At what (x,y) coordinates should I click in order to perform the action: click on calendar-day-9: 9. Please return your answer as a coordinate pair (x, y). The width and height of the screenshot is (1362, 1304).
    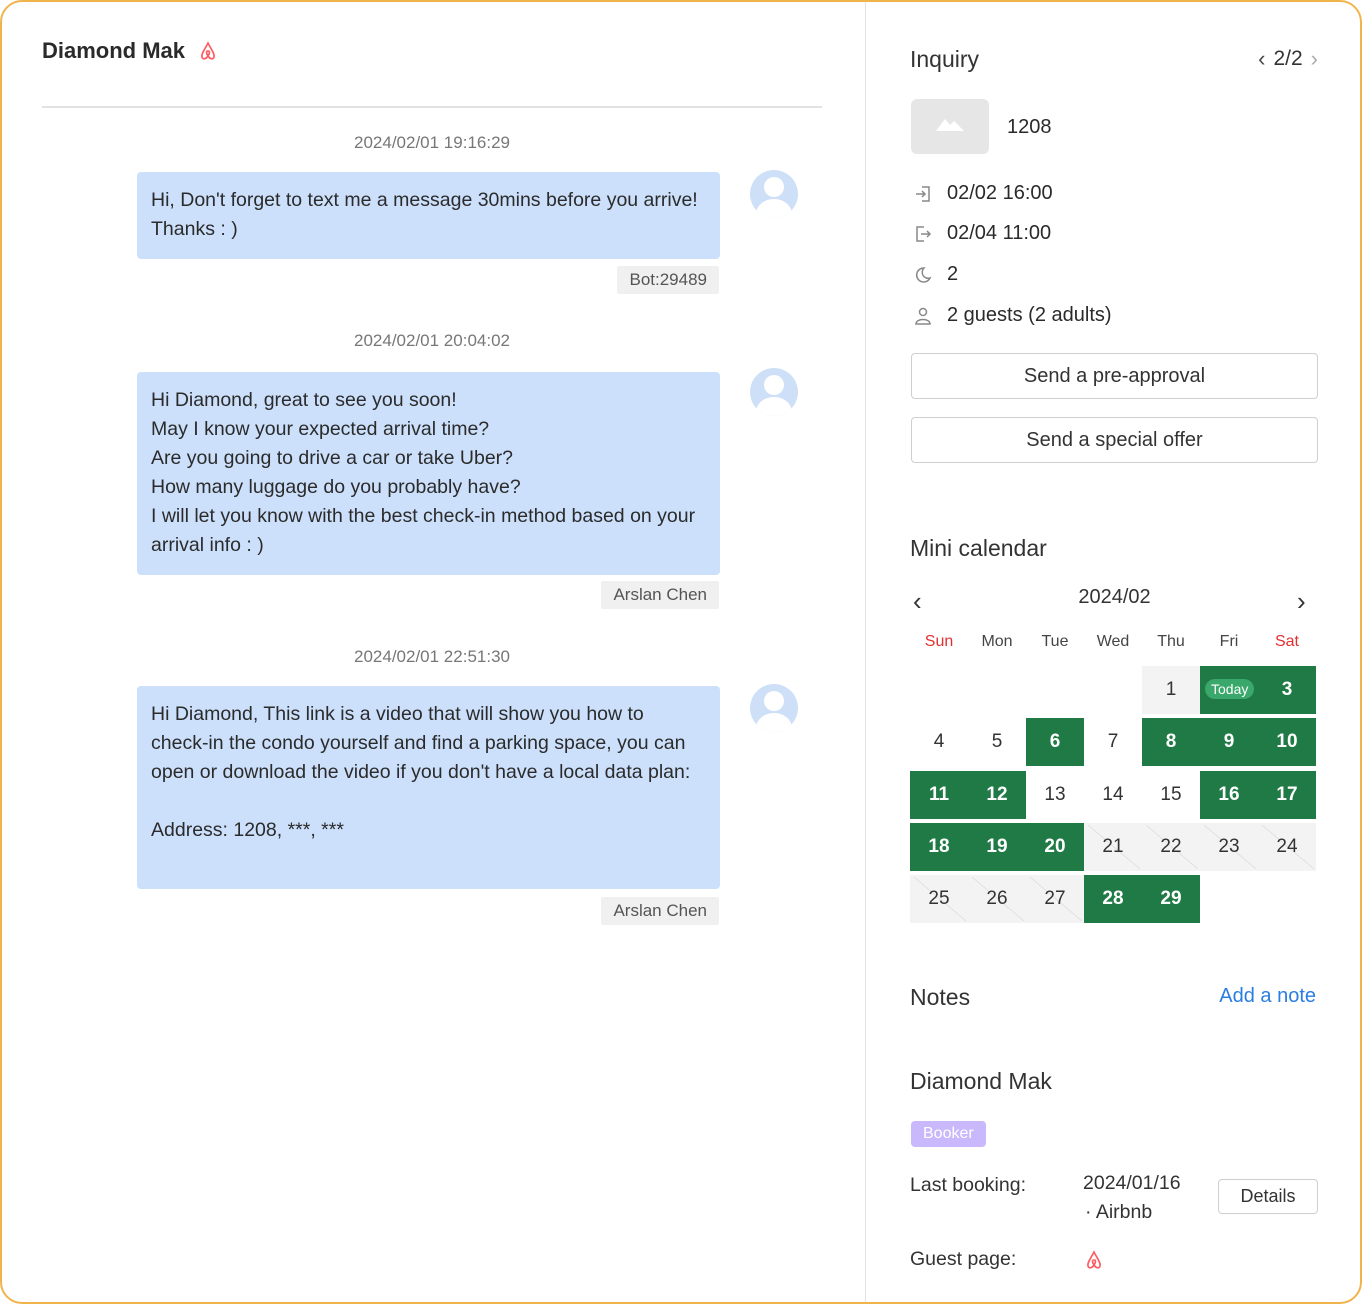
    Looking at the image, I should click on (1229, 742).